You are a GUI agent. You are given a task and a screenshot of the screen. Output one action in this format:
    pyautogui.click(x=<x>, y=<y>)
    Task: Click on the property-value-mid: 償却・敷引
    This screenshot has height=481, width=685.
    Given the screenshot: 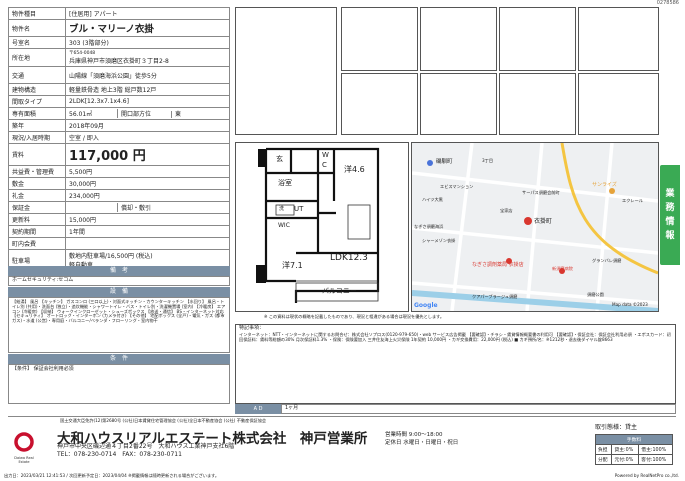 What is the action you would take?
    pyautogui.click(x=144, y=207)
    